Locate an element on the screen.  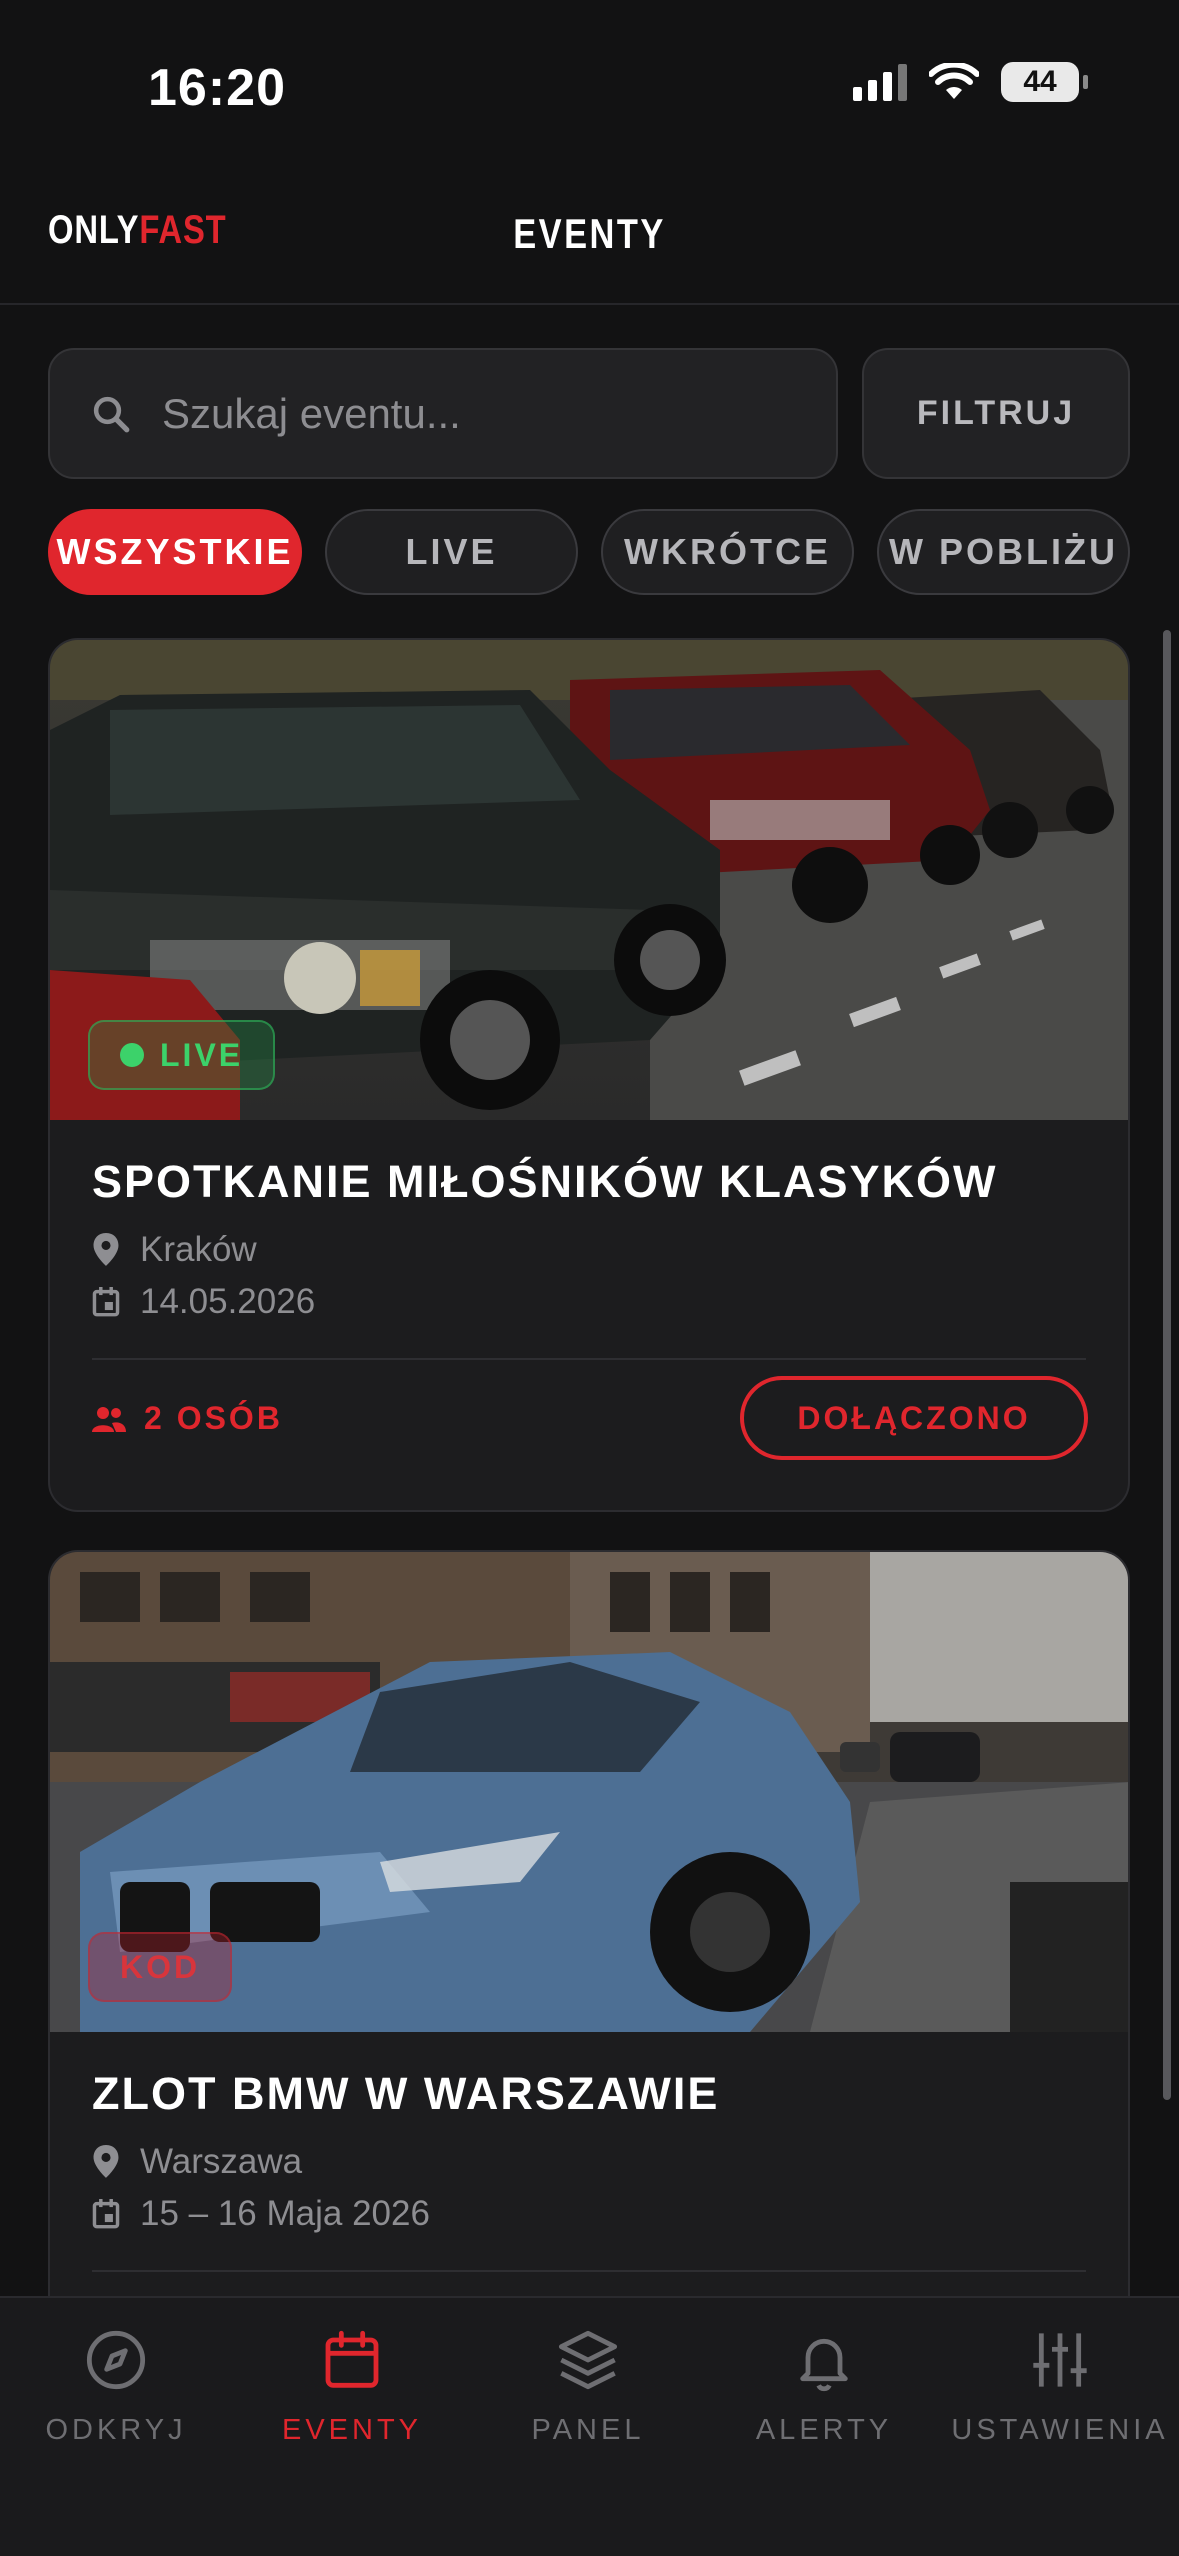
page-title: EVENTY is located at coordinates (589, 233).